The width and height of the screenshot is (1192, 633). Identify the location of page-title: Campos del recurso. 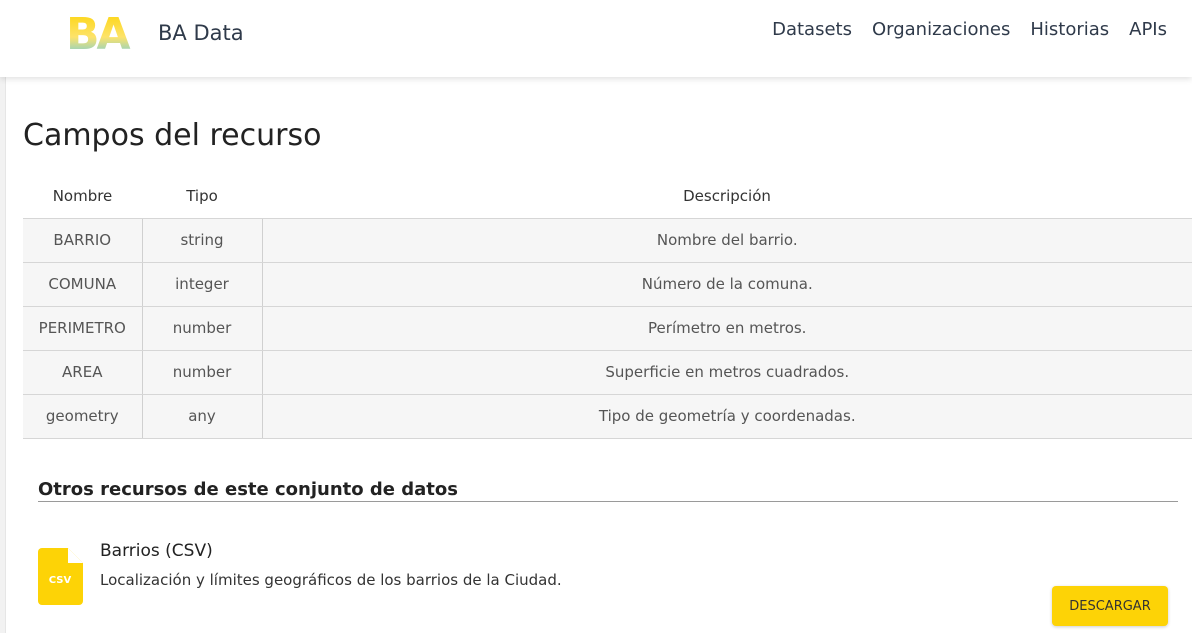
(172, 135).